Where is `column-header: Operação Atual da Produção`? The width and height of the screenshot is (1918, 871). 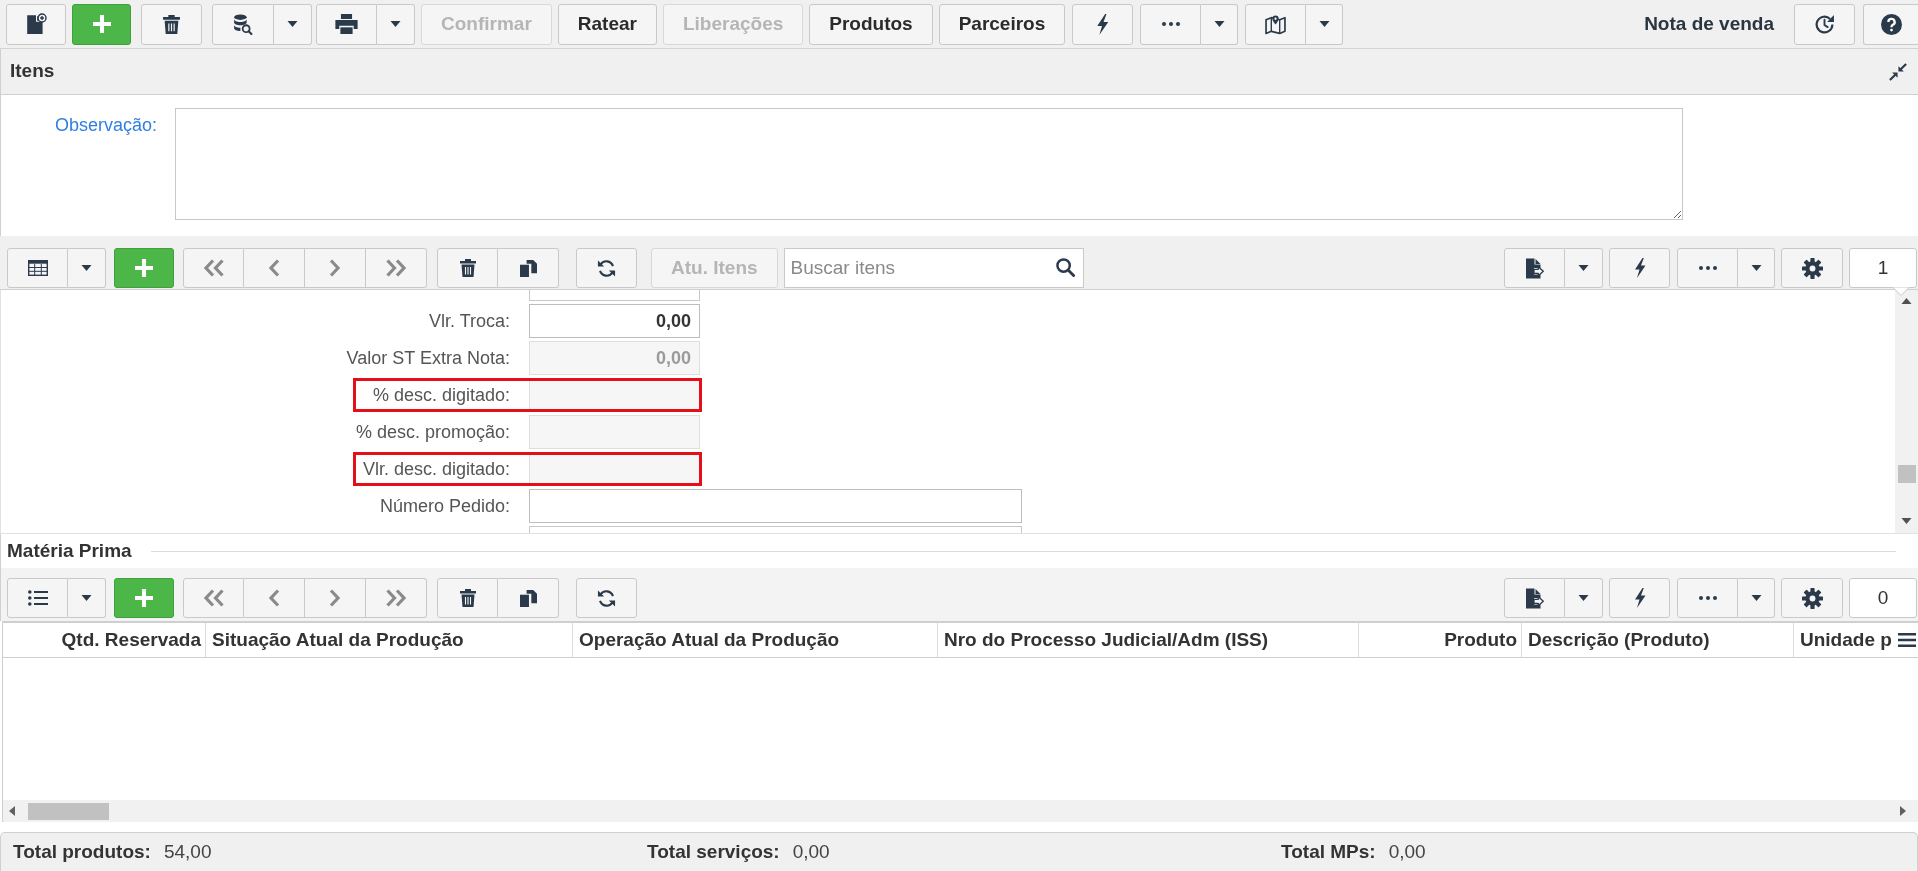 column-header: Operação Atual da Produção is located at coordinates (755, 640).